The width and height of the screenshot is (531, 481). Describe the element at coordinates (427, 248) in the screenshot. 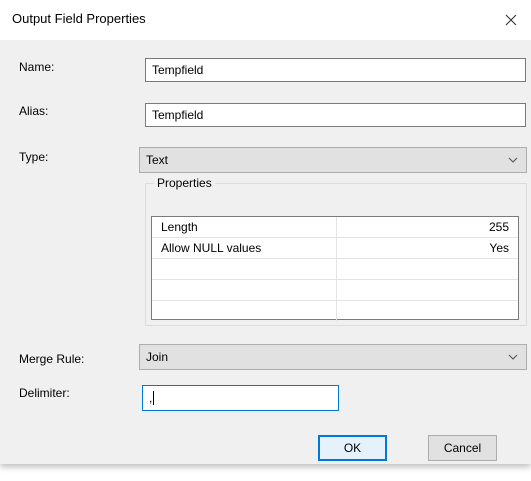

I see `property-value: Yes` at that location.